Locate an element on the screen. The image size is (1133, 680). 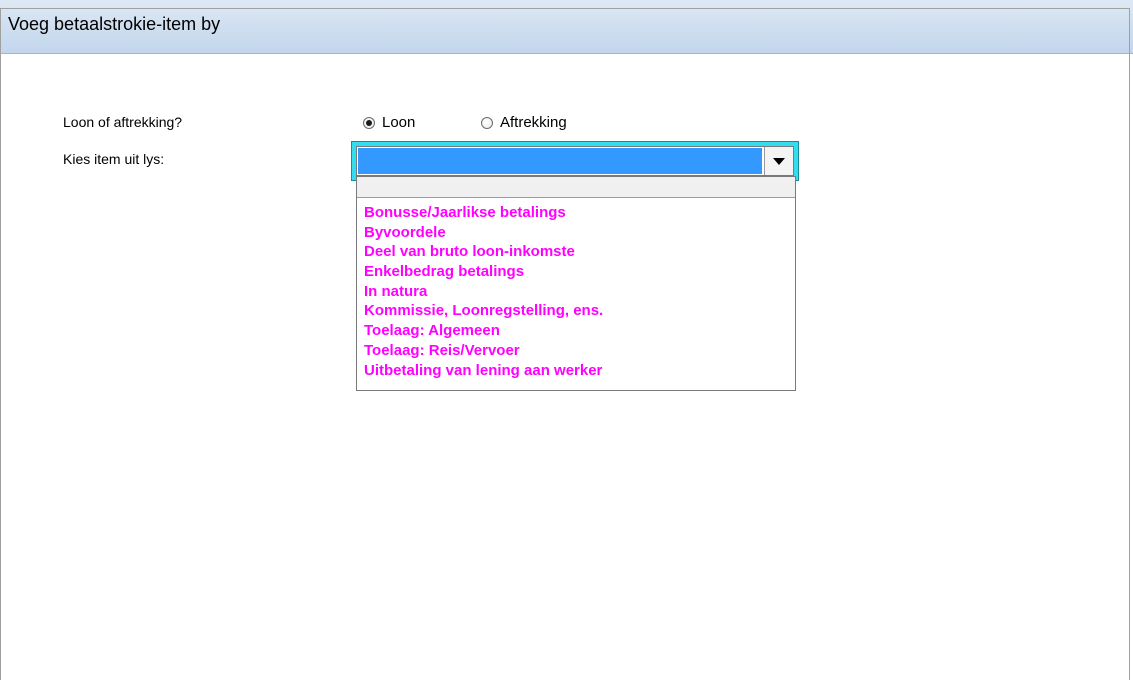
radio-aftrekking-label: Aftrekking is located at coordinates (533, 122).